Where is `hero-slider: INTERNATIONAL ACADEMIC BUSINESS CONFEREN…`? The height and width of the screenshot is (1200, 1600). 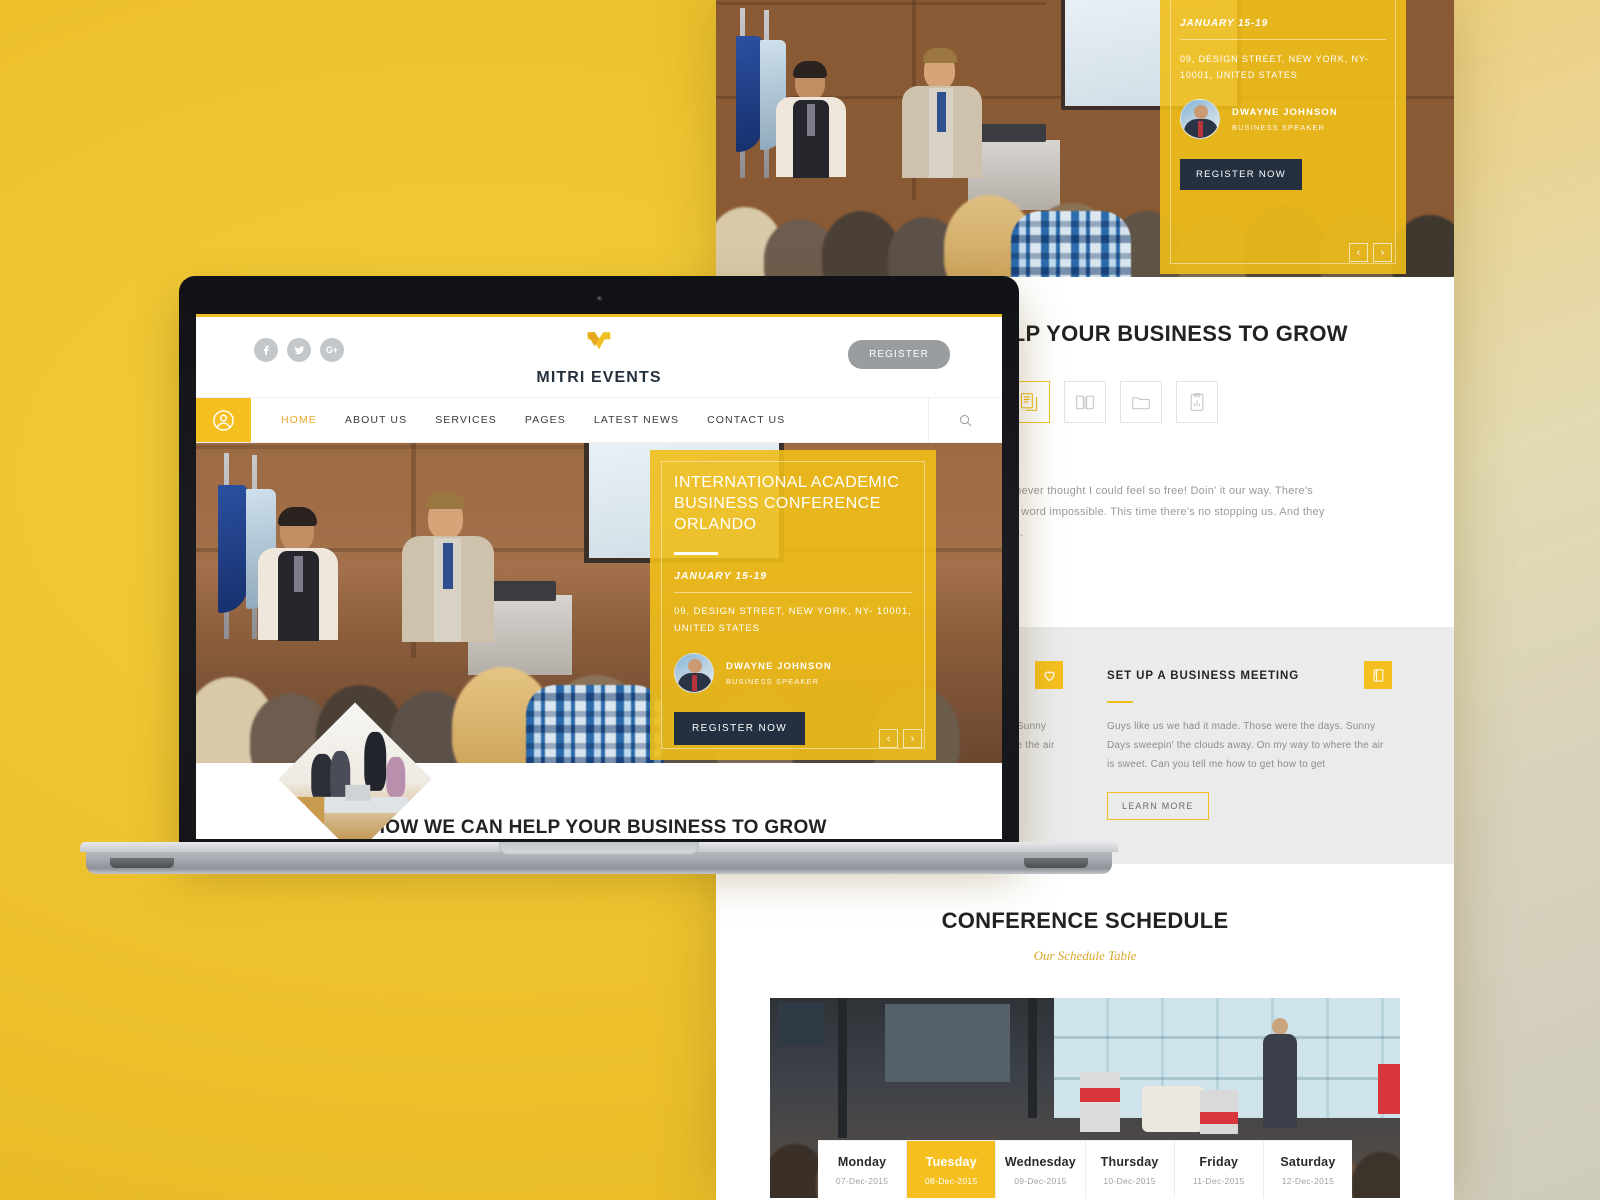
hero-slider: INTERNATIONAL ACADEMIC BUSINESS CONFEREN… is located at coordinates (599, 603).